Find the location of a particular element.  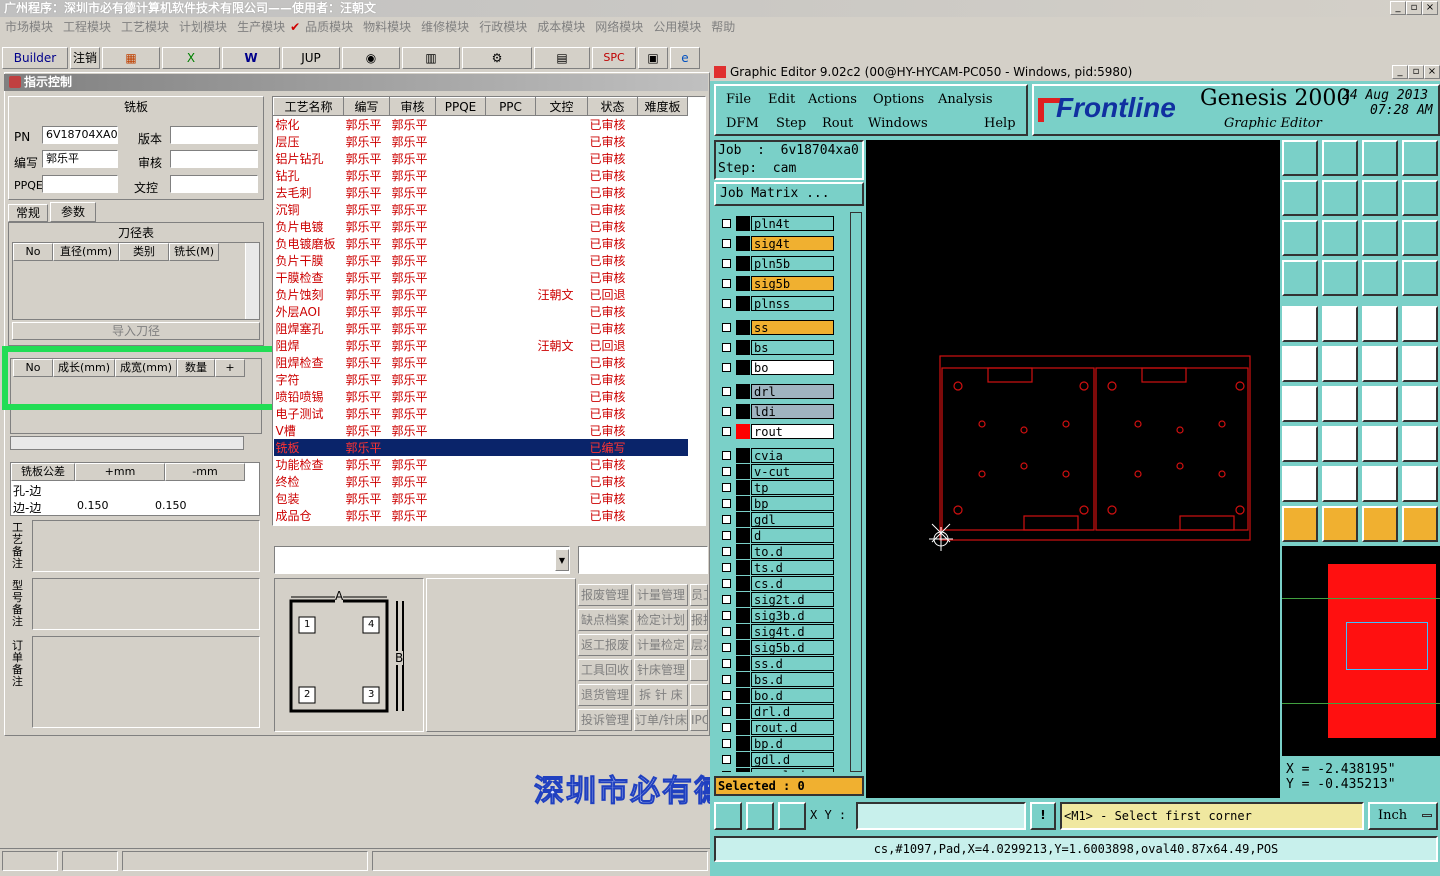

menu-help: Help is located at coordinates (1000, 123).